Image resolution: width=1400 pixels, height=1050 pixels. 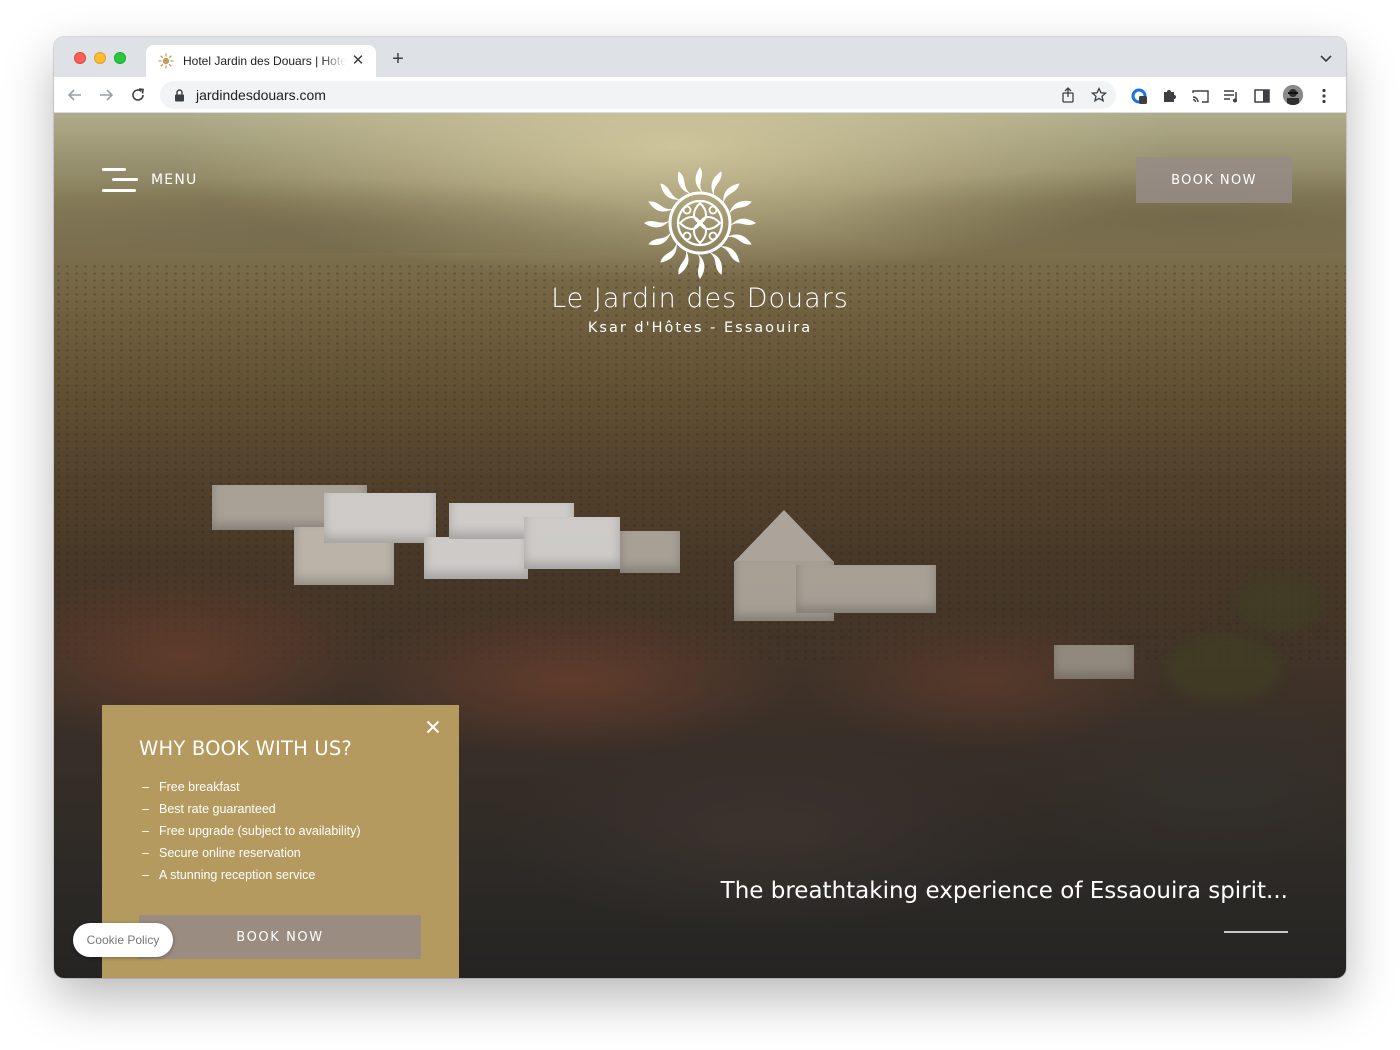 I want to click on forward-icon, so click(x=106, y=95).